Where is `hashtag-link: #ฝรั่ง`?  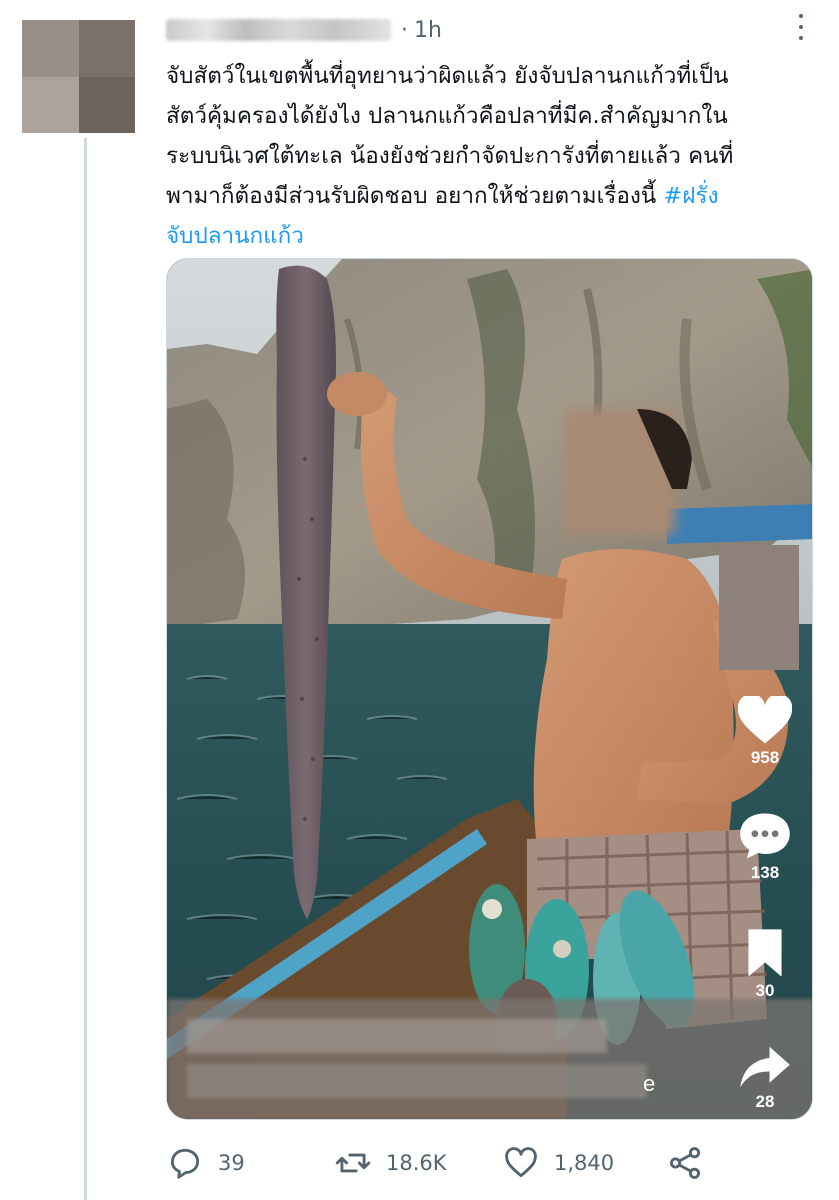 hashtag-link: #ฝรั่ง is located at coordinates (690, 196).